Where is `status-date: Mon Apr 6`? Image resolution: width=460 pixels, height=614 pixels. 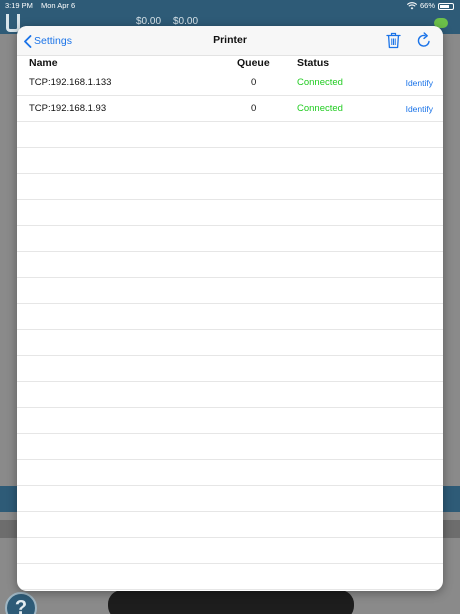 status-date: Mon Apr 6 is located at coordinates (58, 5).